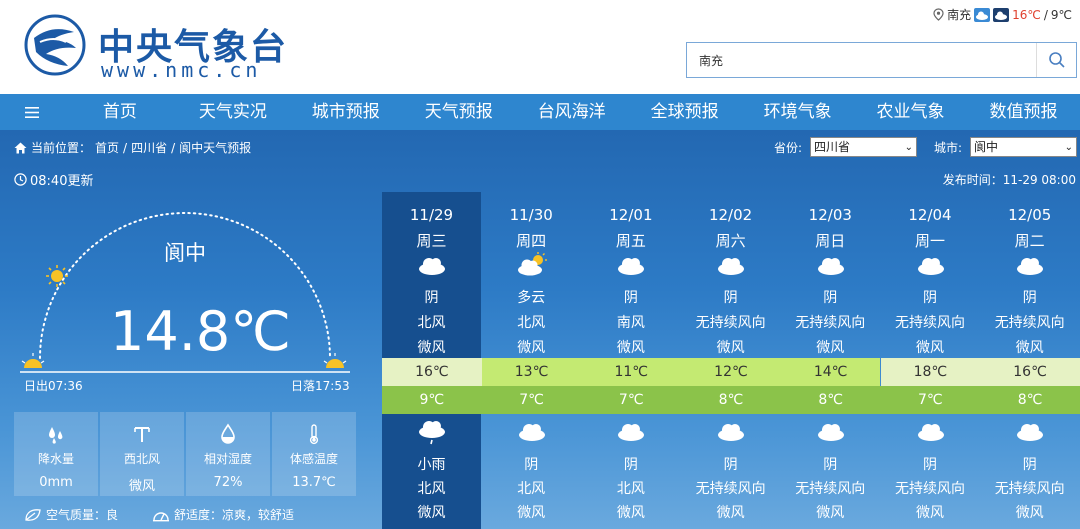 This screenshot has width=1080, height=529. I want to click on stat-precipitation: 降水量 0mm, so click(56, 454).